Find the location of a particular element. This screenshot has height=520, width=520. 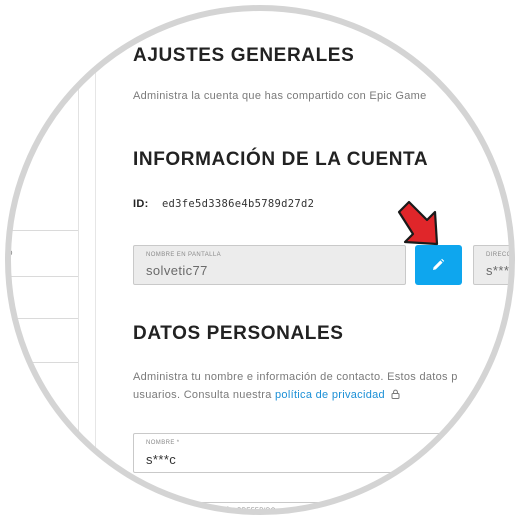

pencil-icon is located at coordinates (439, 264).